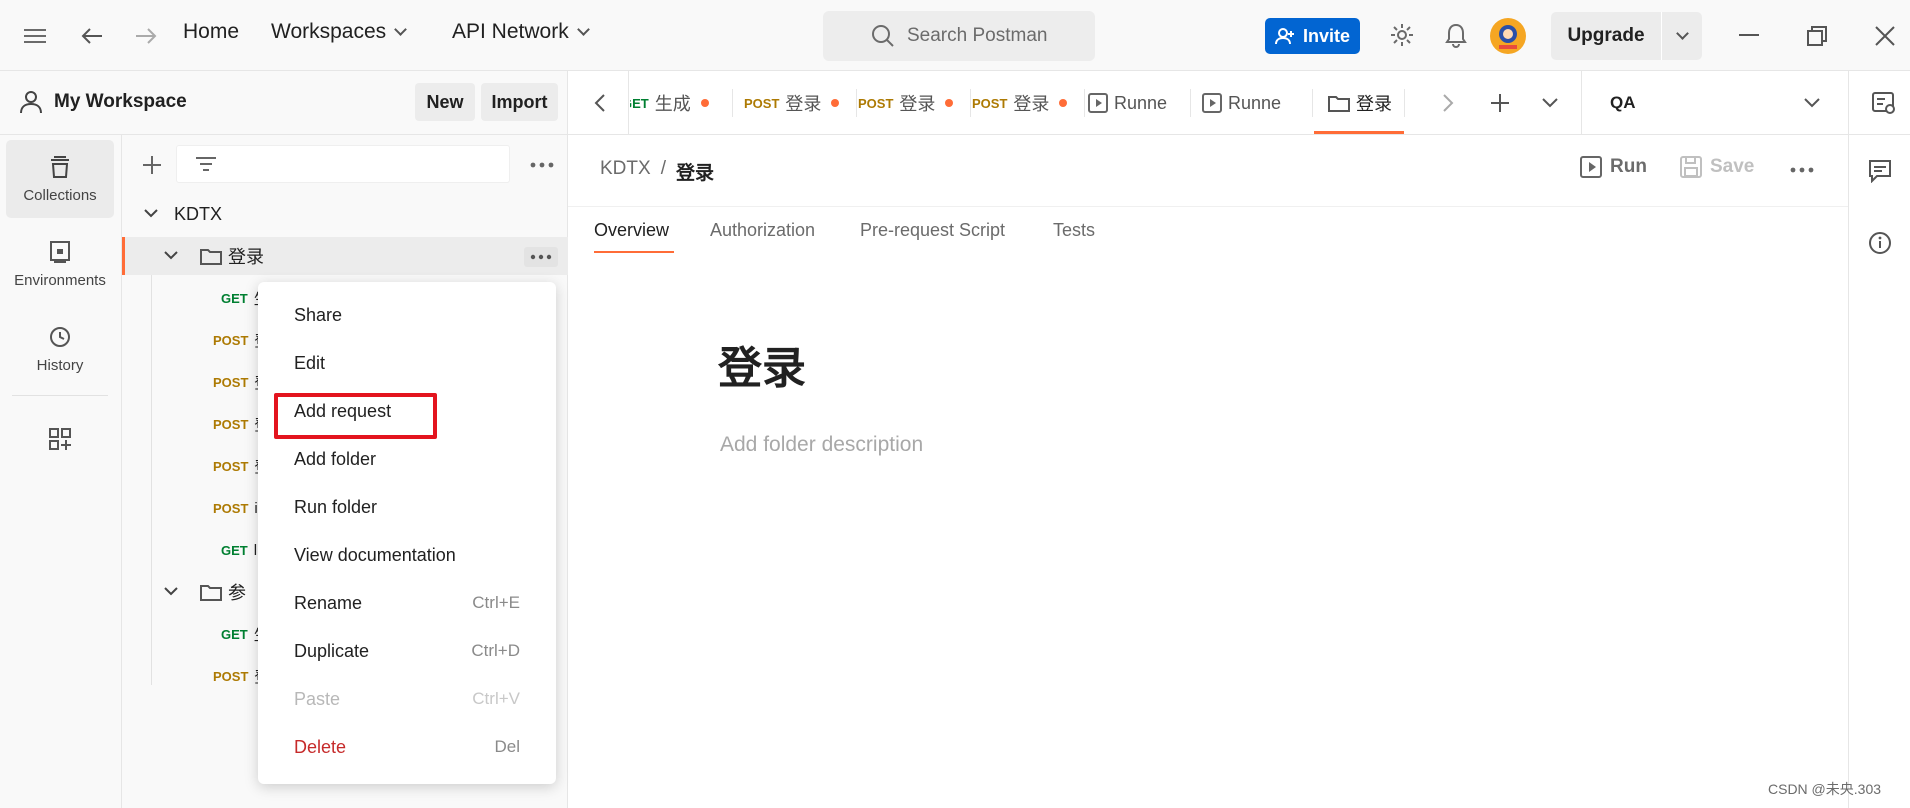 The width and height of the screenshot is (1910, 808). Describe the element at coordinates (198, 213) in the screenshot. I see `collection-name: KDTX` at that location.